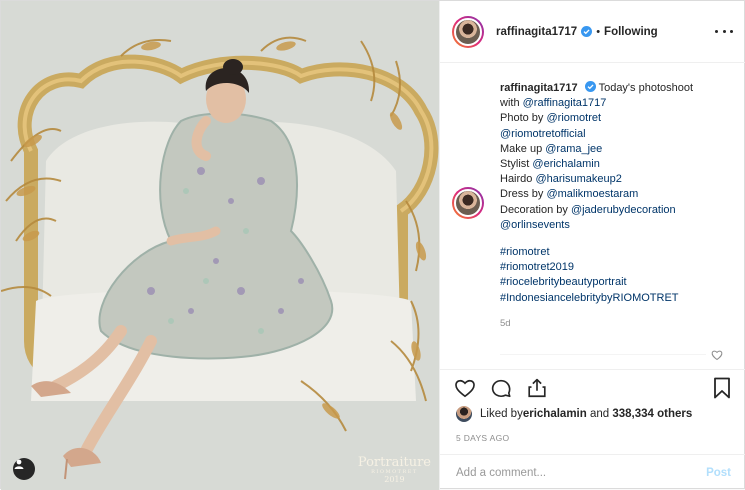 The height and width of the screenshot is (490, 745). I want to click on caption-line-hairdo: Hairdo @harisumakeup2, so click(620, 179).